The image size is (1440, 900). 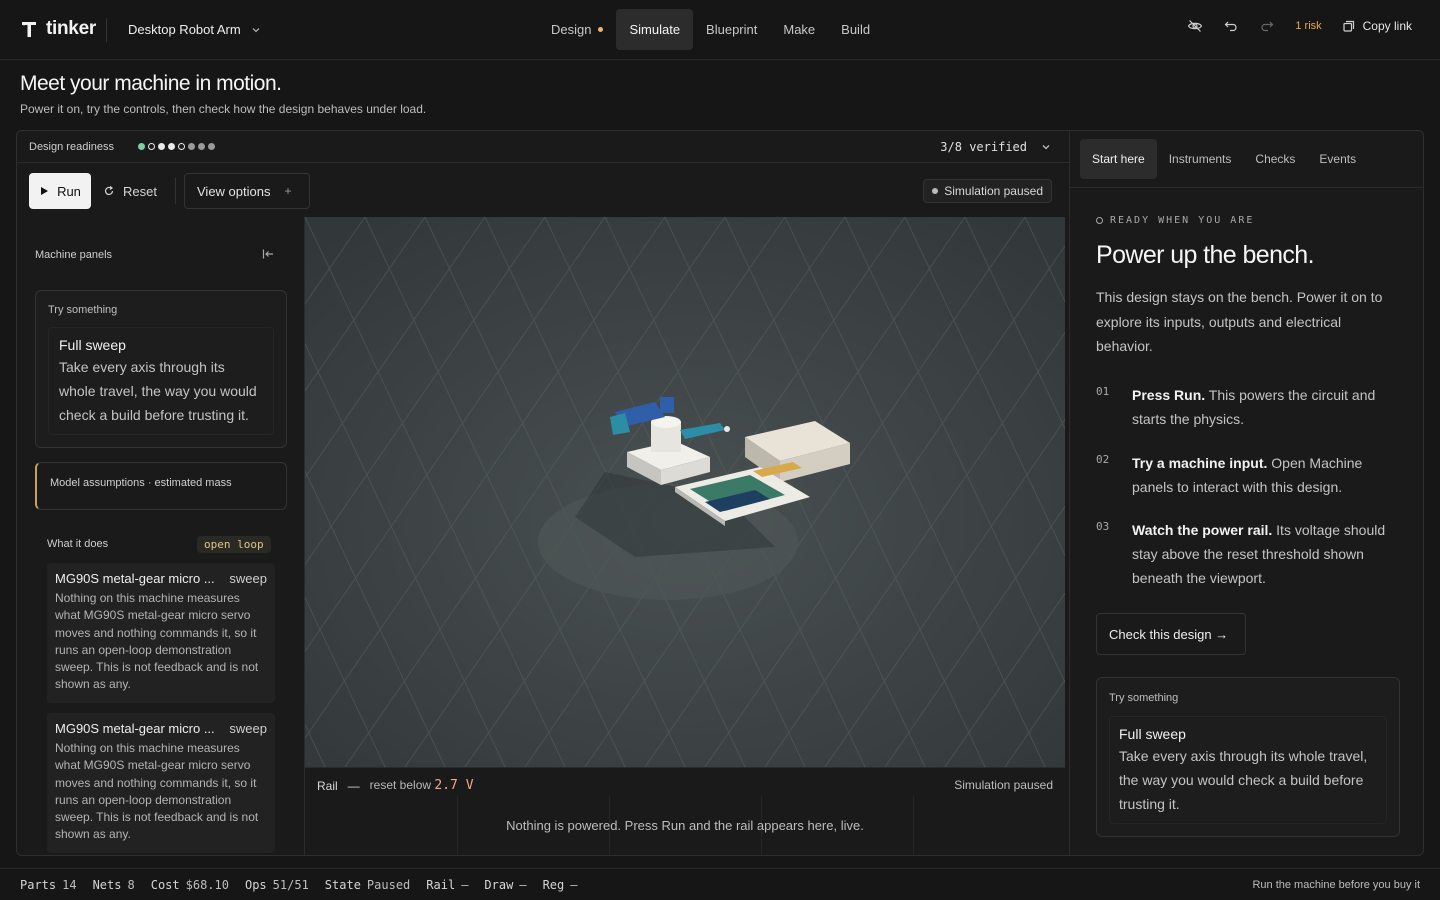 I want to click on assumptions-text: Model assumptions · estimated mass, so click(x=141, y=483).